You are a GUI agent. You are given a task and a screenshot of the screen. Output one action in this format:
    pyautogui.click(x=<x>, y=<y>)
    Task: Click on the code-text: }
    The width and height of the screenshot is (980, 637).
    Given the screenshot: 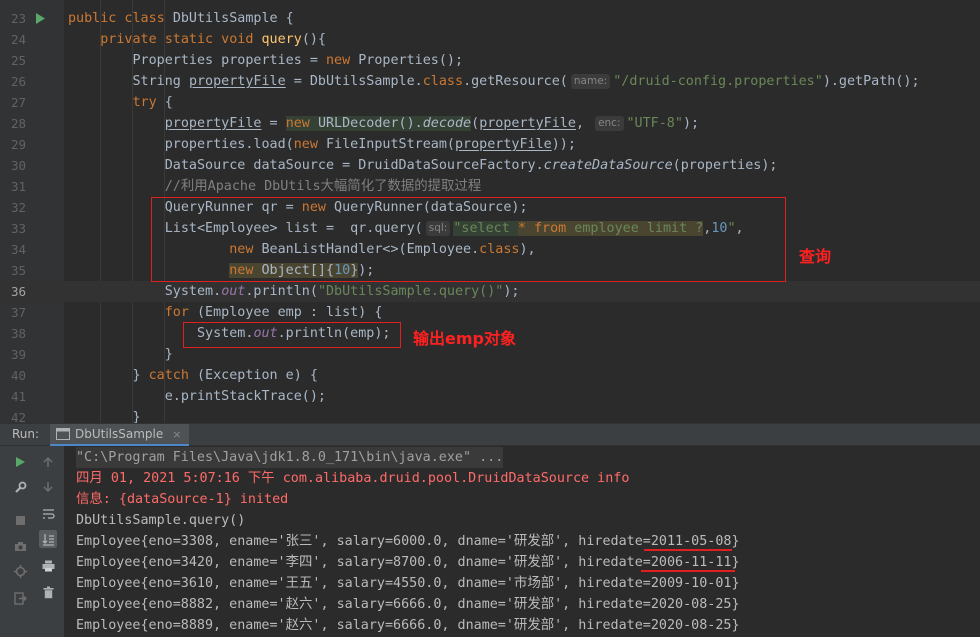 What is the action you would take?
    pyautogui.click(x=120, y=354)
    